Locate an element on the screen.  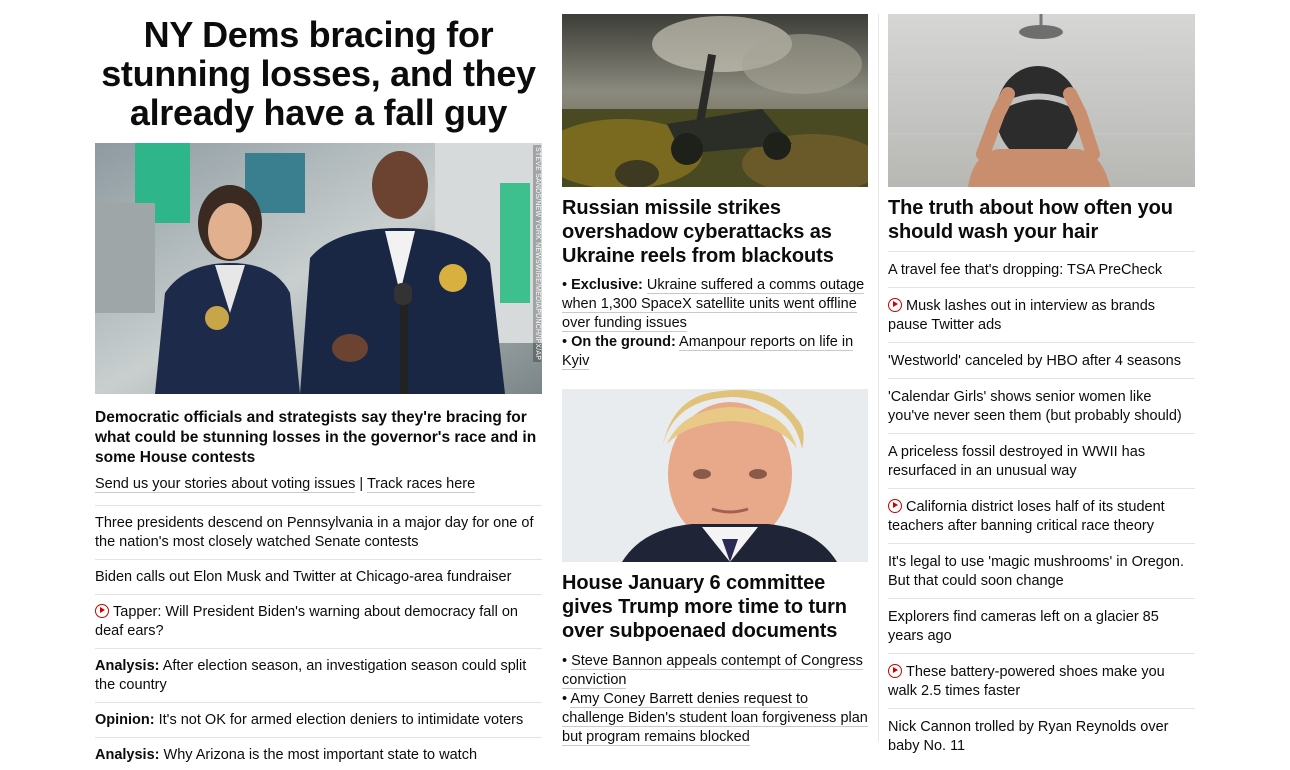
trump-photo-illustration is located at coordinates (715, 475).